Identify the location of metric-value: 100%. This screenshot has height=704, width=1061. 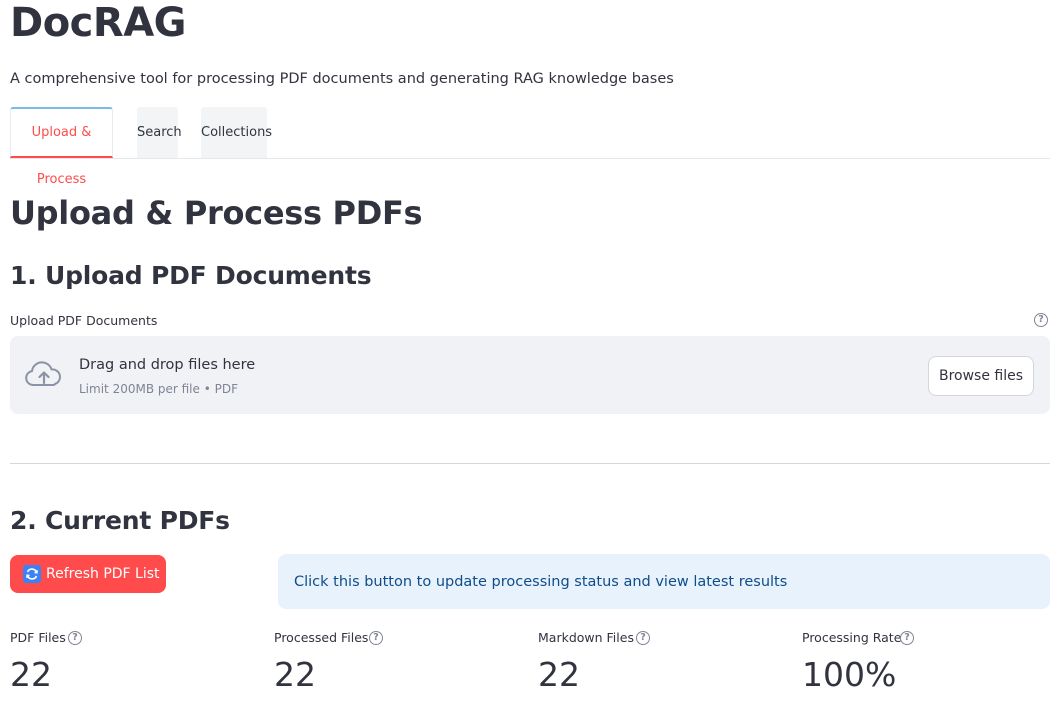
(849, 674).